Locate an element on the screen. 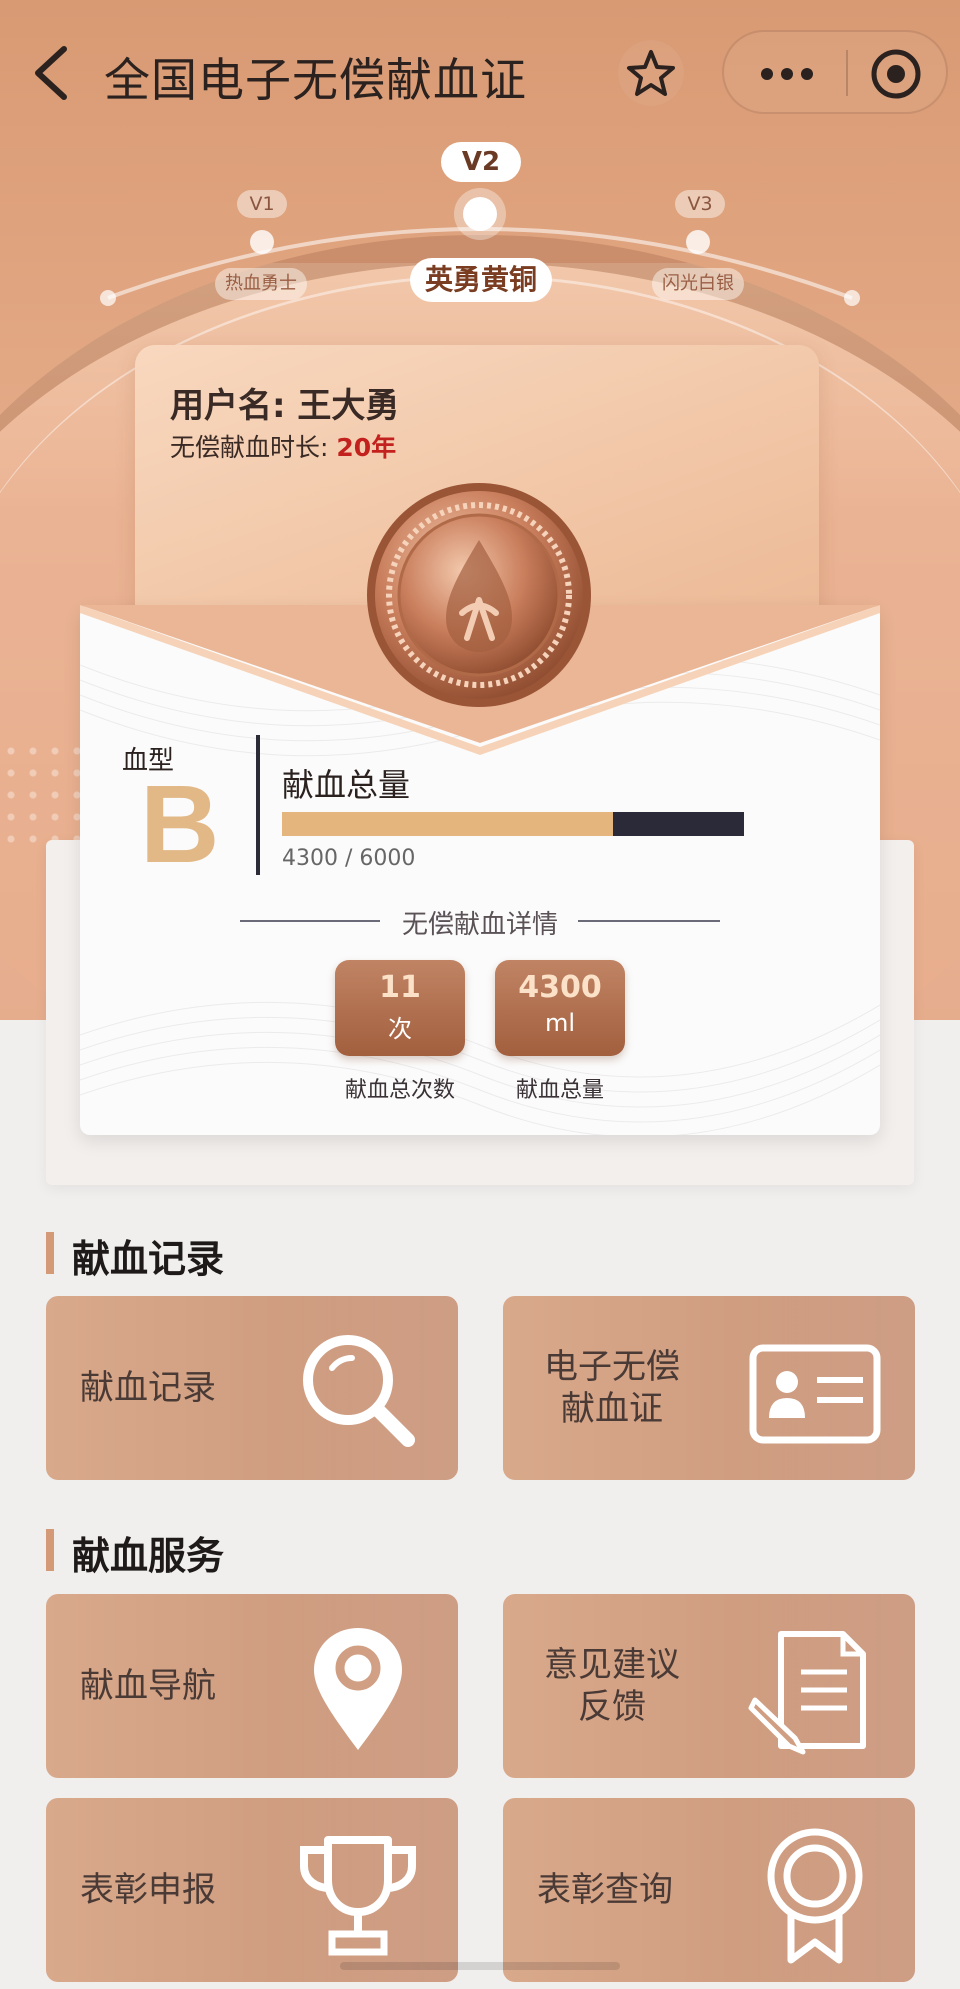  donation-count-box: 11 次 is located at coordinates (400, 1008).